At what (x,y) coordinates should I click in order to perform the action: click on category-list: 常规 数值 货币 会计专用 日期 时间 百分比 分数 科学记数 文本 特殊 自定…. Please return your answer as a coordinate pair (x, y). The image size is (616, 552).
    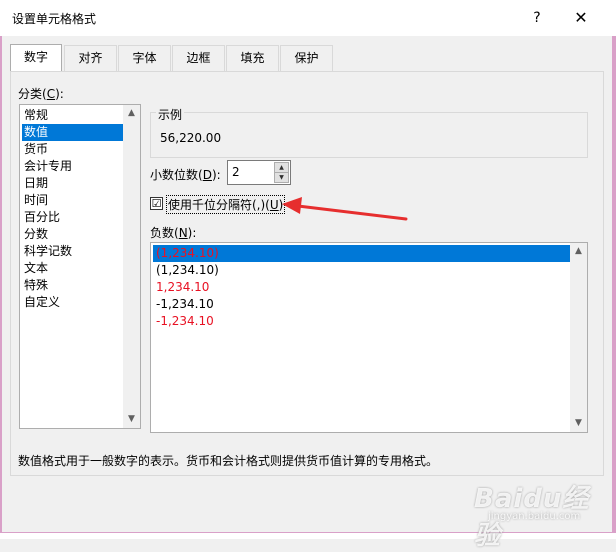
    Looking at the image, I should click on (80, 266).